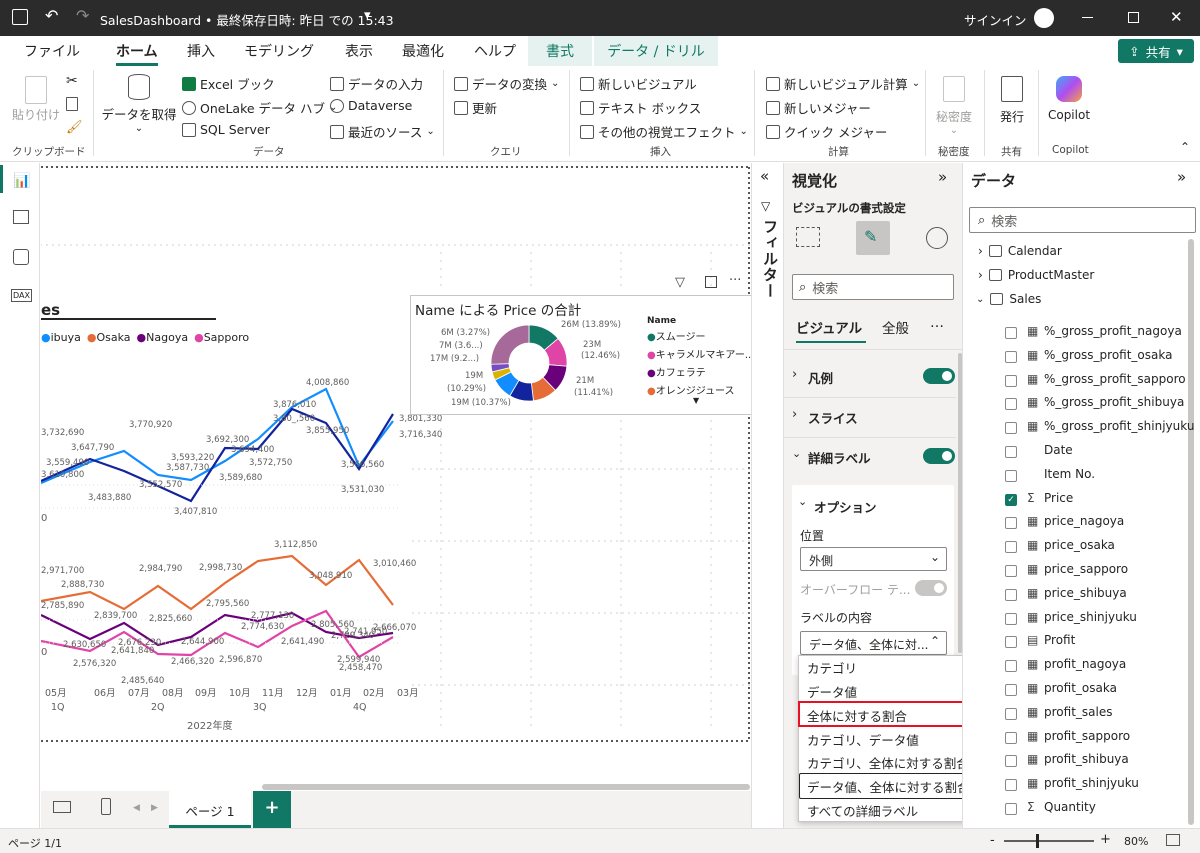 The height and width of the screenshot is (853, 1200). I want to click on field-label: %_gross_profit_shibuya, so click(1114, 402).